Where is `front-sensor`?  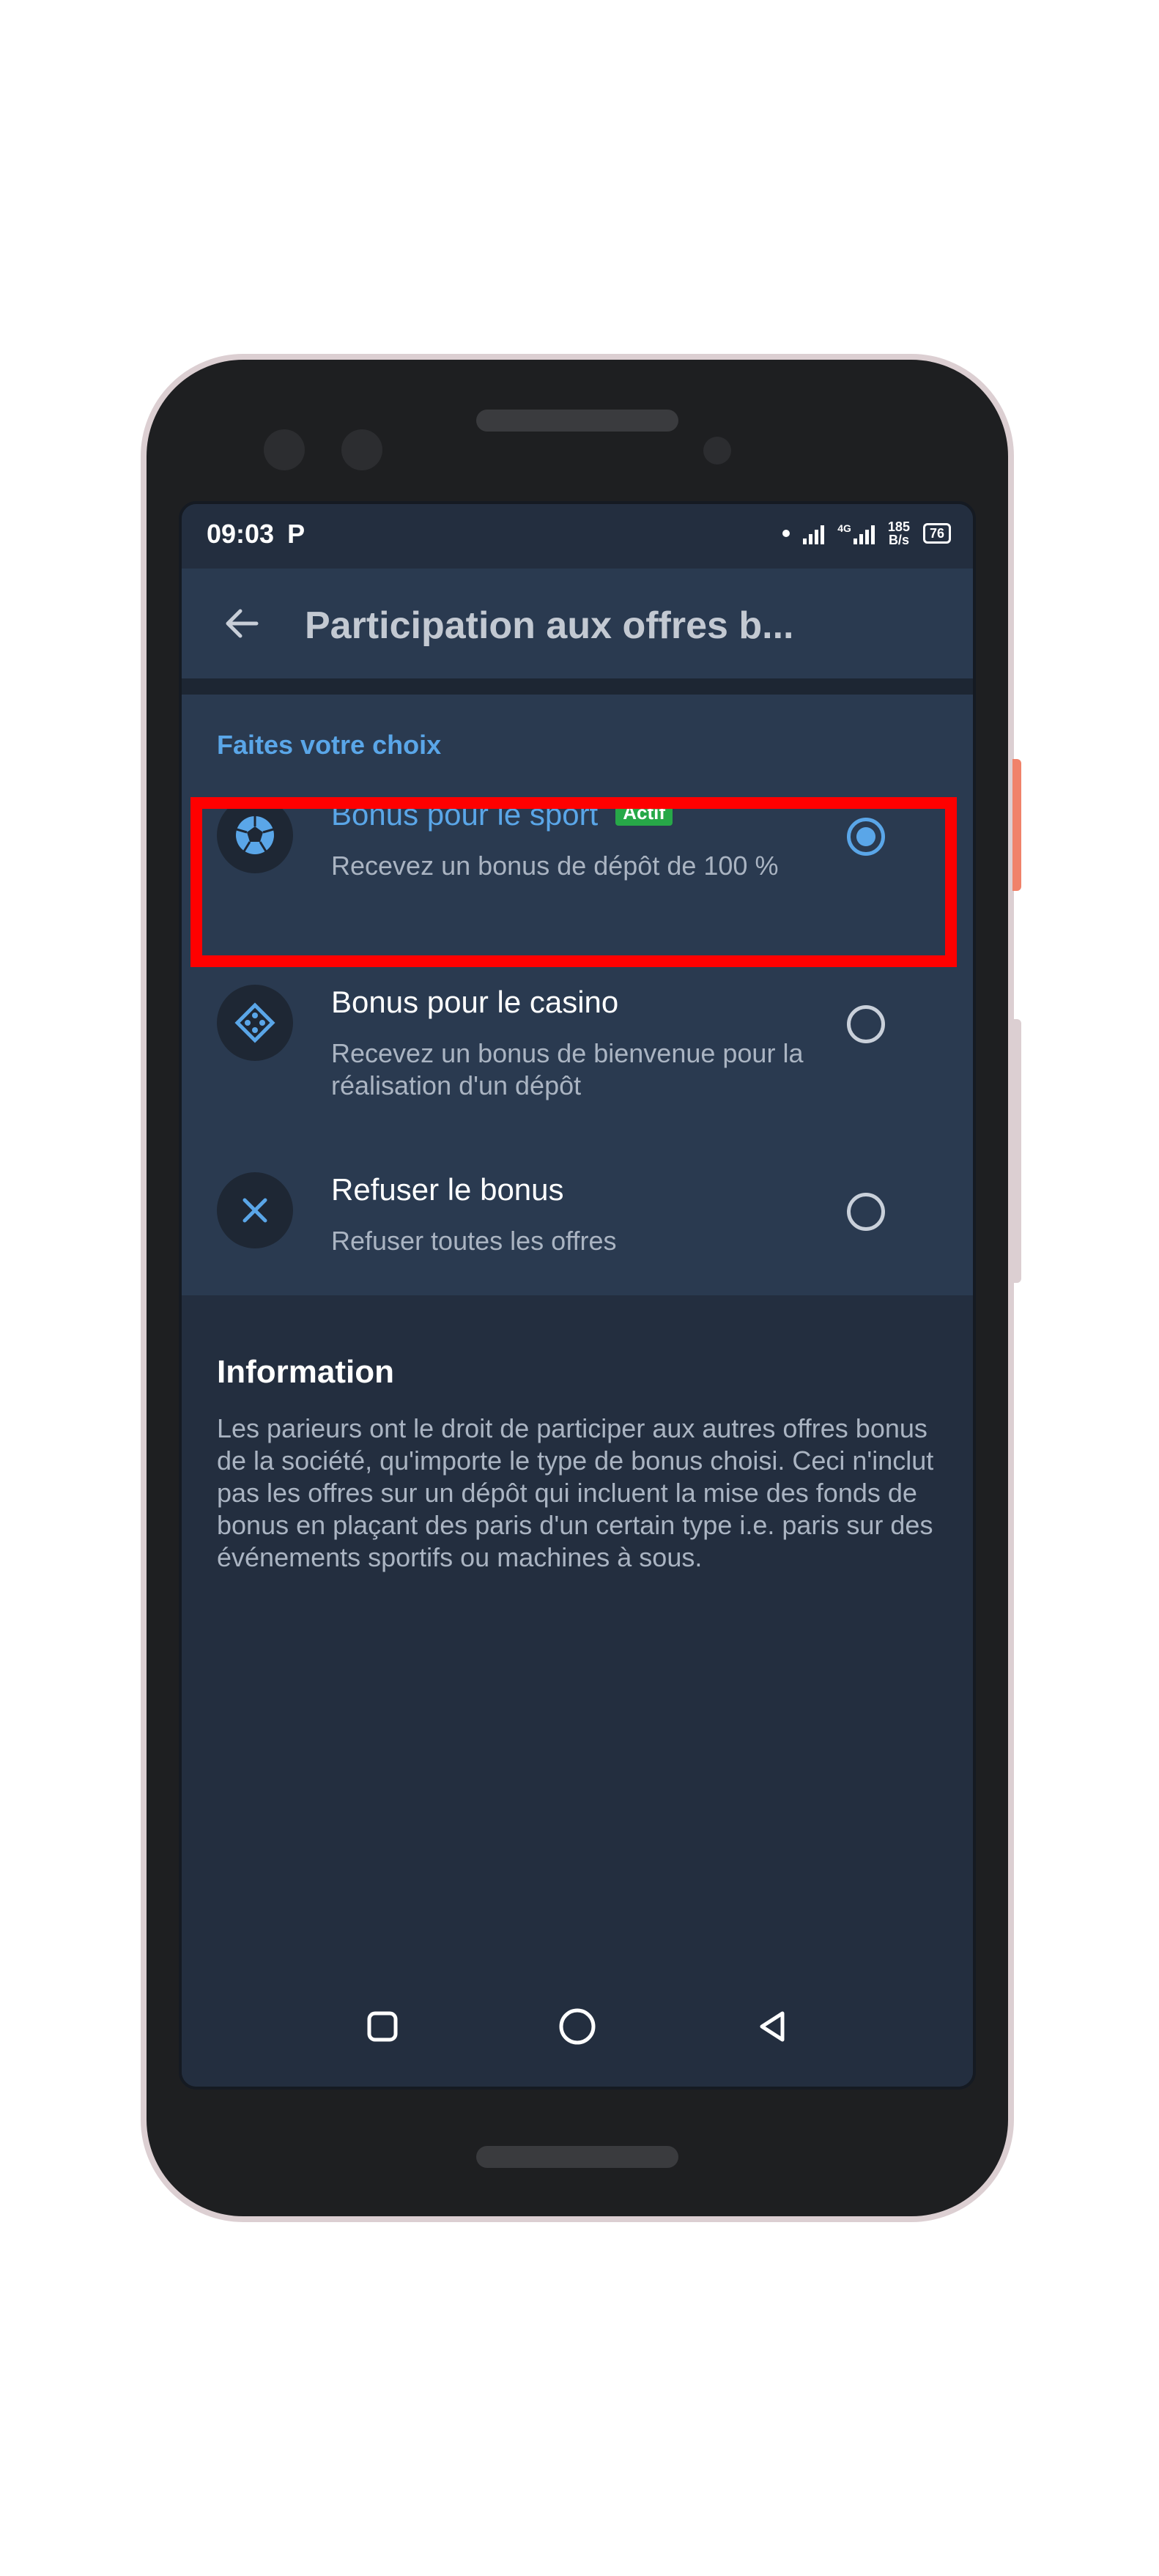
front-sensor is located at coordinates (361, 449).